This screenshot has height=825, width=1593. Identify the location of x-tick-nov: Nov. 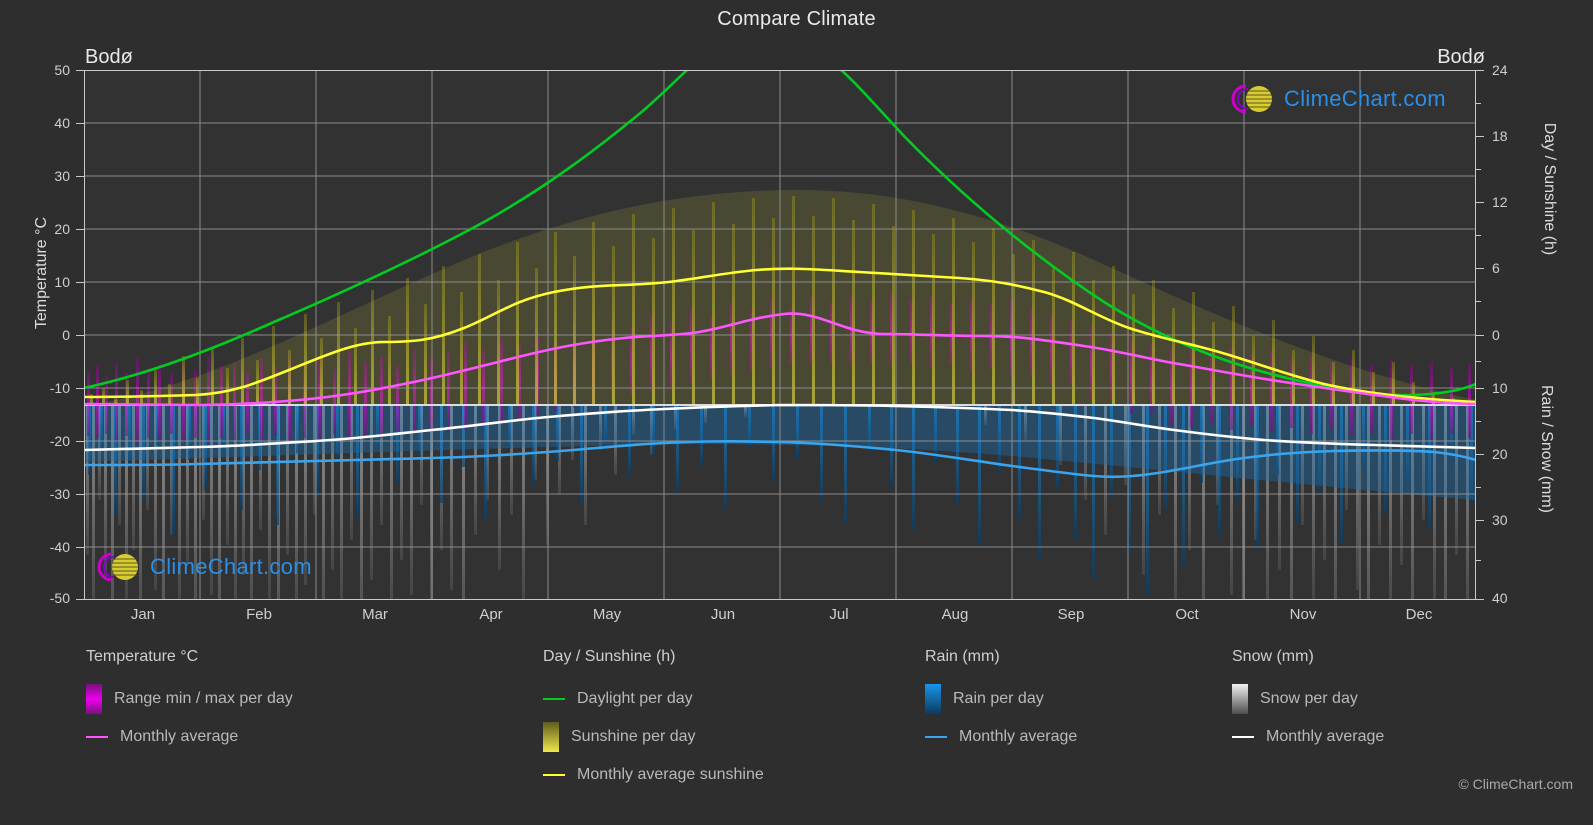
(1303, 614).